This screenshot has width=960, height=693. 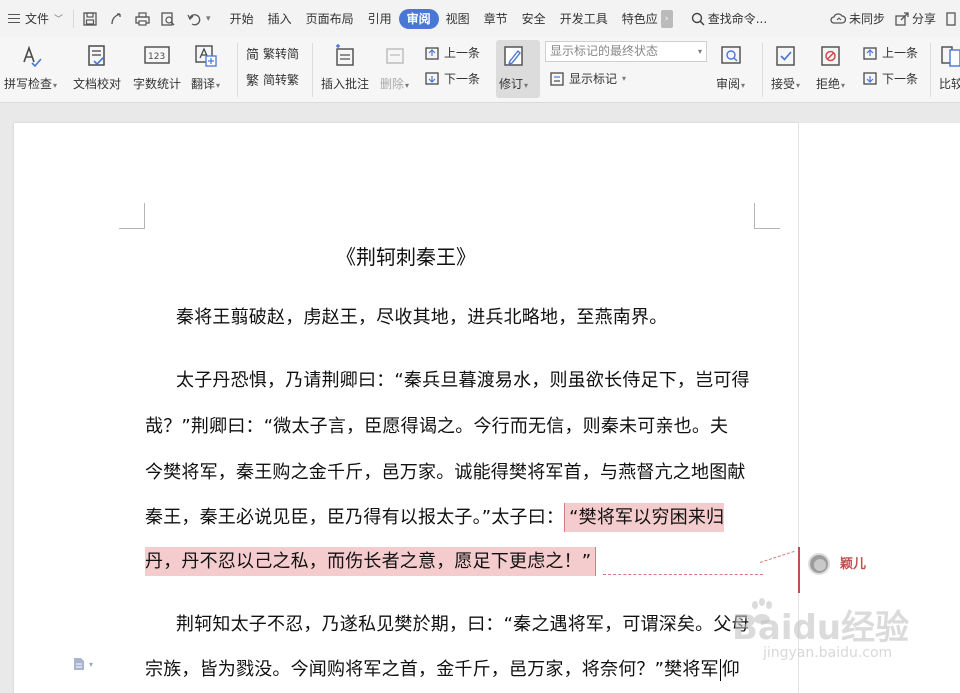 I want to click on word-count-button: 123 字数统计, so click(x=157, y=64).